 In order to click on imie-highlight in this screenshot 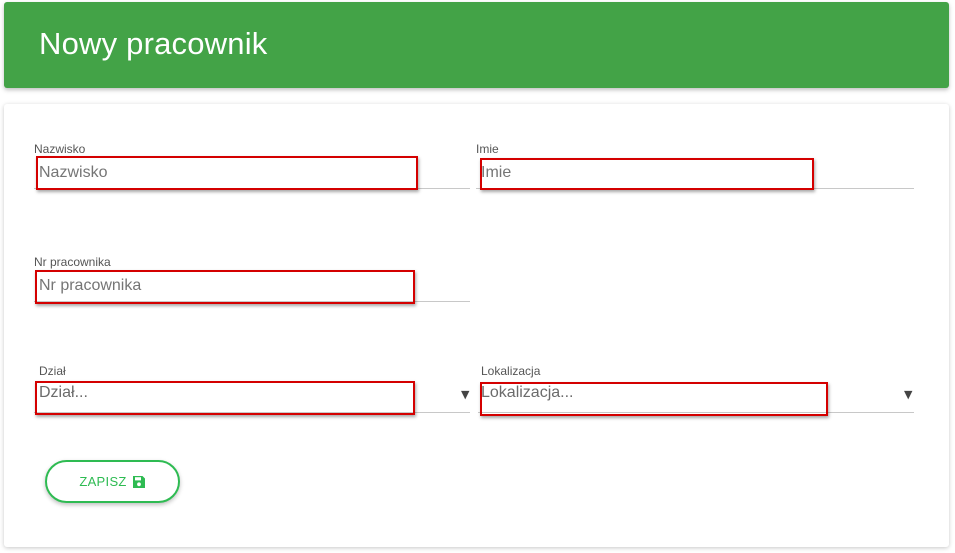, I will do `click(647, 174)`.